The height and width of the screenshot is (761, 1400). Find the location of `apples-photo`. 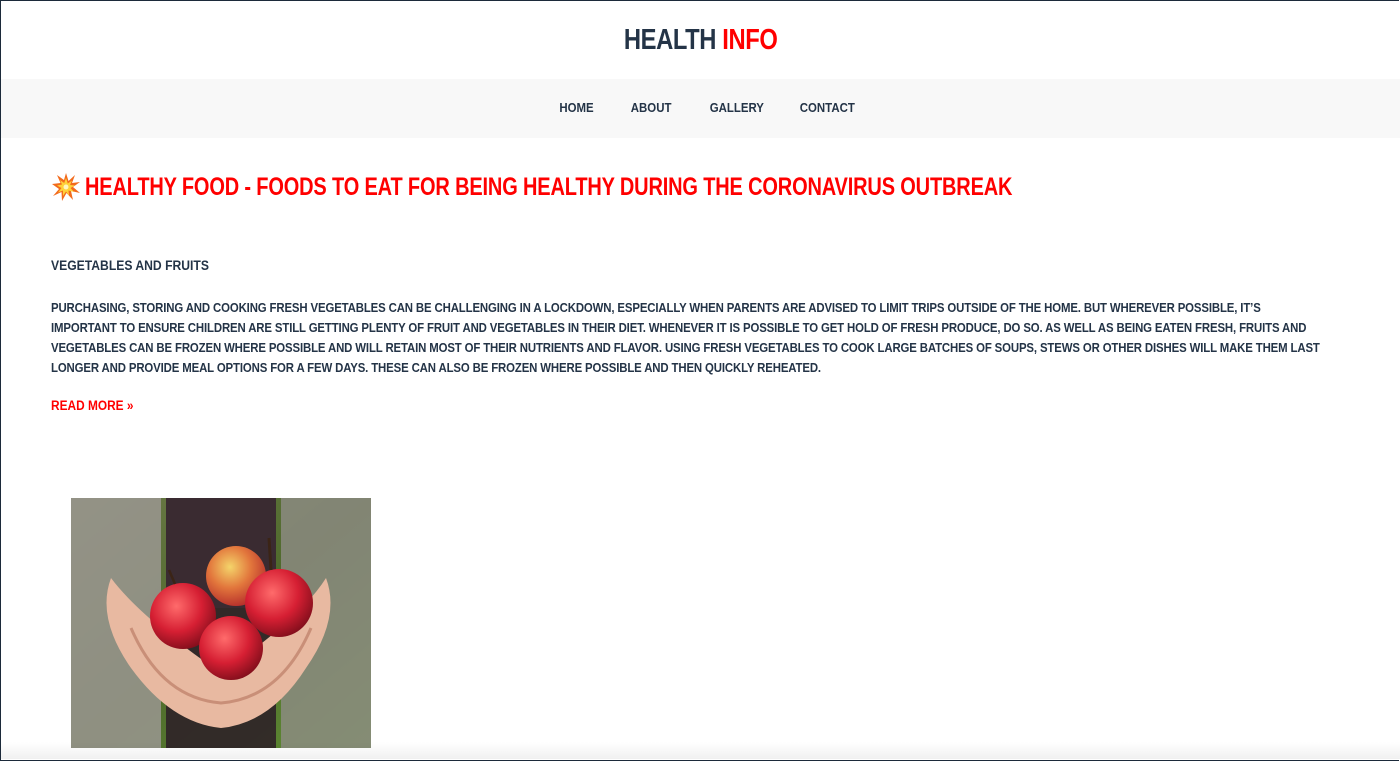

apples-photo is located at coordinates (221, 623).